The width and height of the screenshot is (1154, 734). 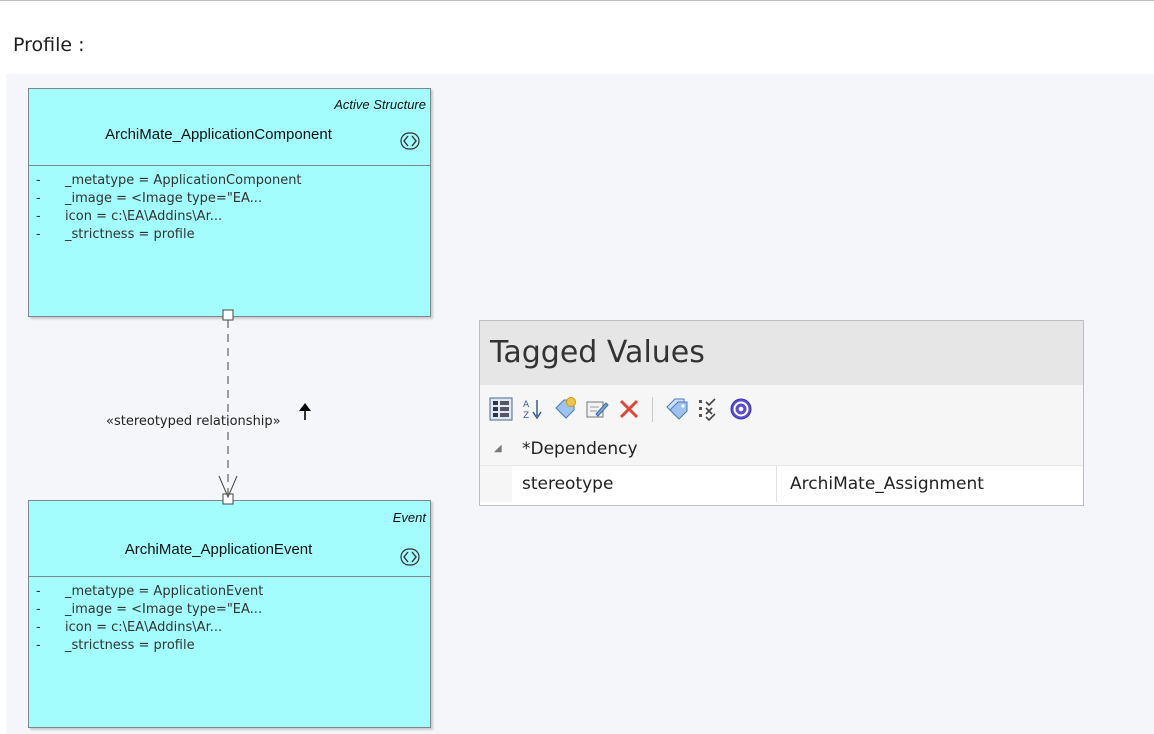 I want to click on stereotype-label: Event, so click(x=409, y=517).